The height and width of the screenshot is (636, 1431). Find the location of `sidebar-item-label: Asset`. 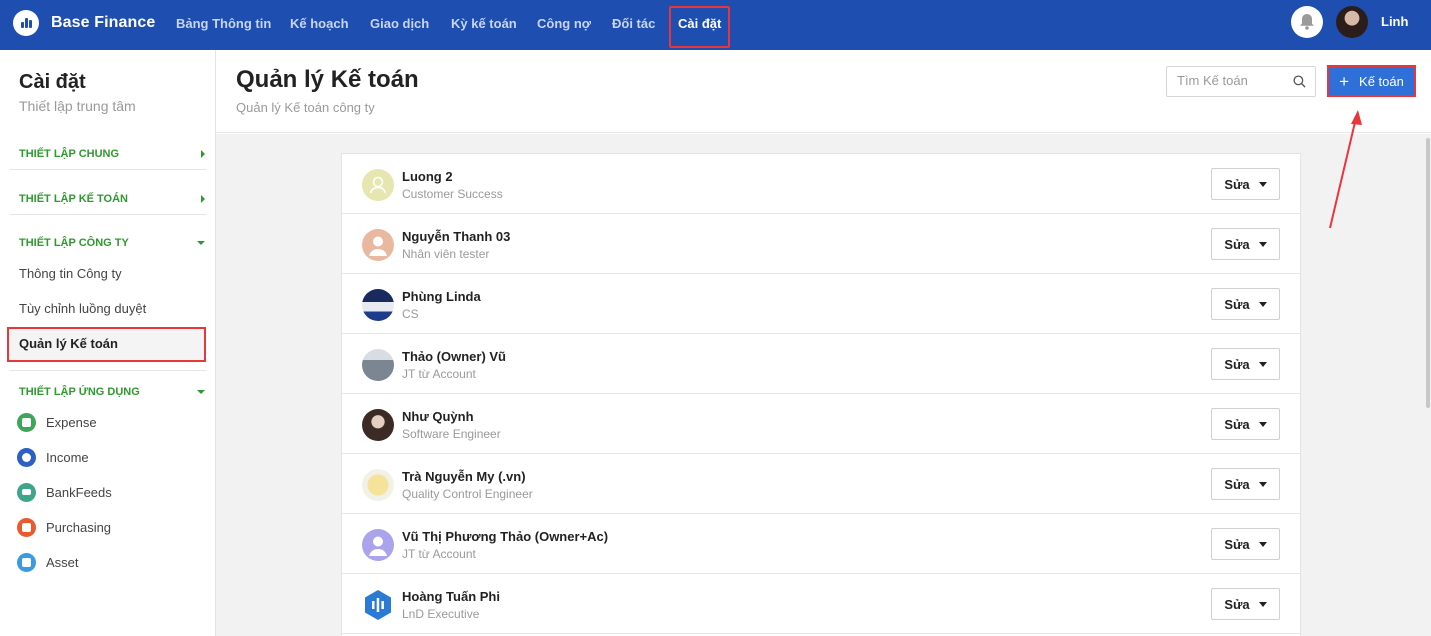

sidebar-item-label: Asset is located at coordinates (62, 562).